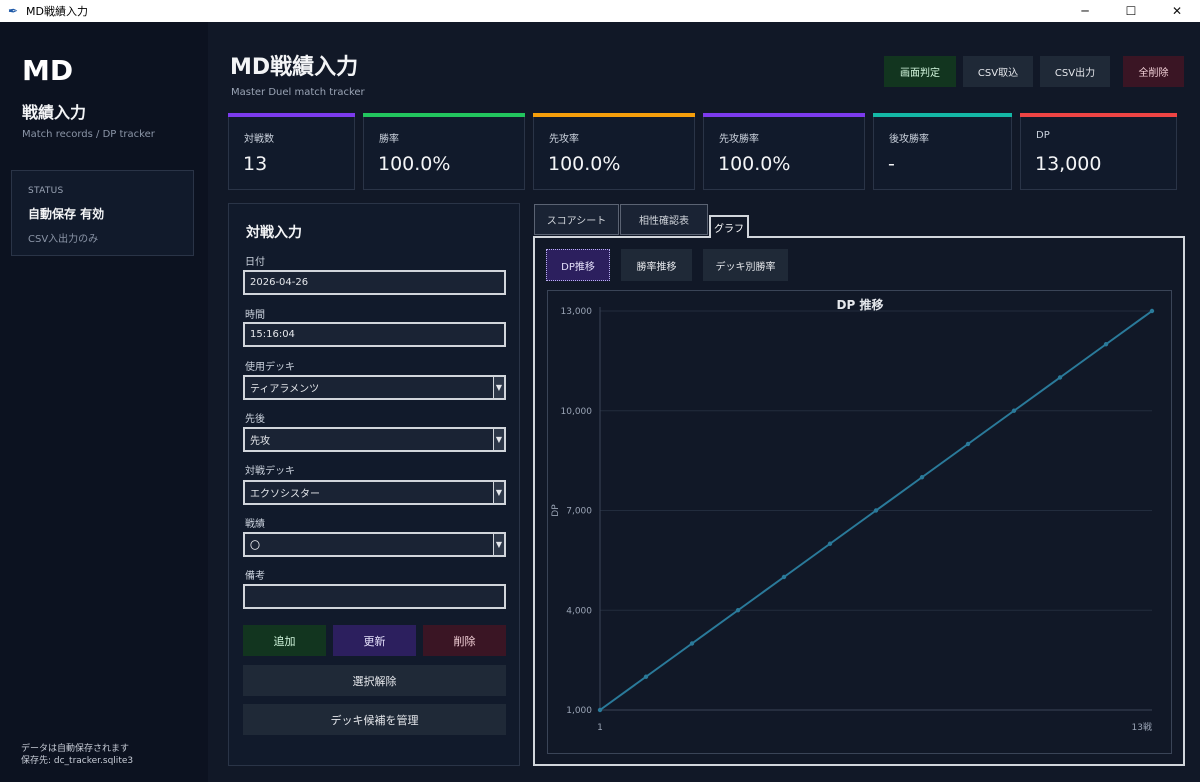 The width and height of the screenshot is (1200, 782). What do you see at coordinates (577, 312) in the screenshot?
I see `y-tick-label: 13,000` at bounding box center [577, 312].